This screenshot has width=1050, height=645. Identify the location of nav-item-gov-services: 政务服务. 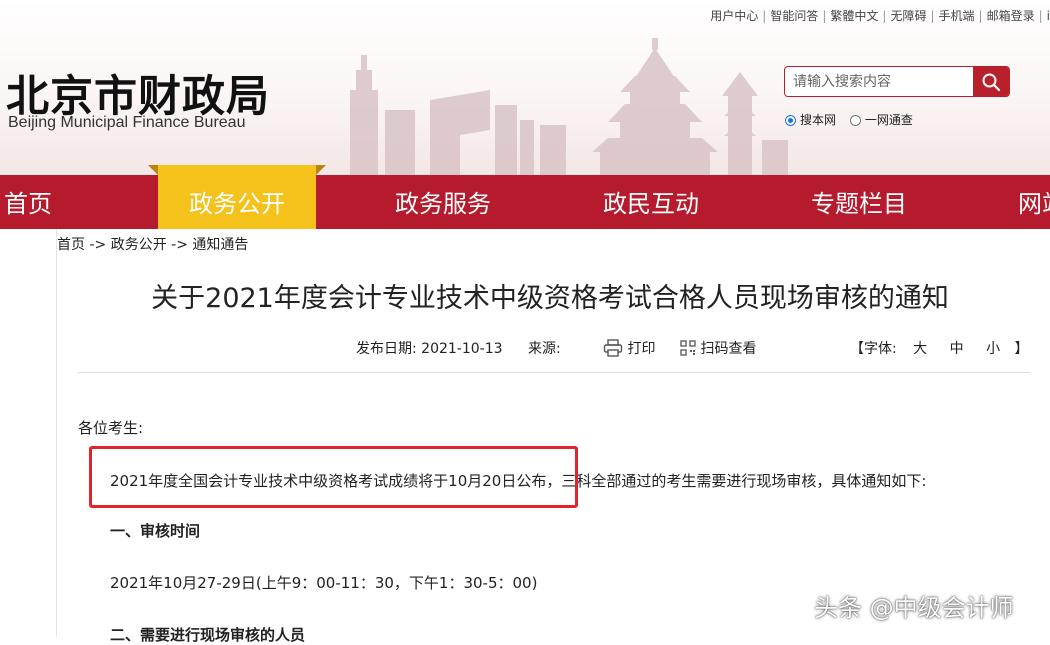
(443, 202).